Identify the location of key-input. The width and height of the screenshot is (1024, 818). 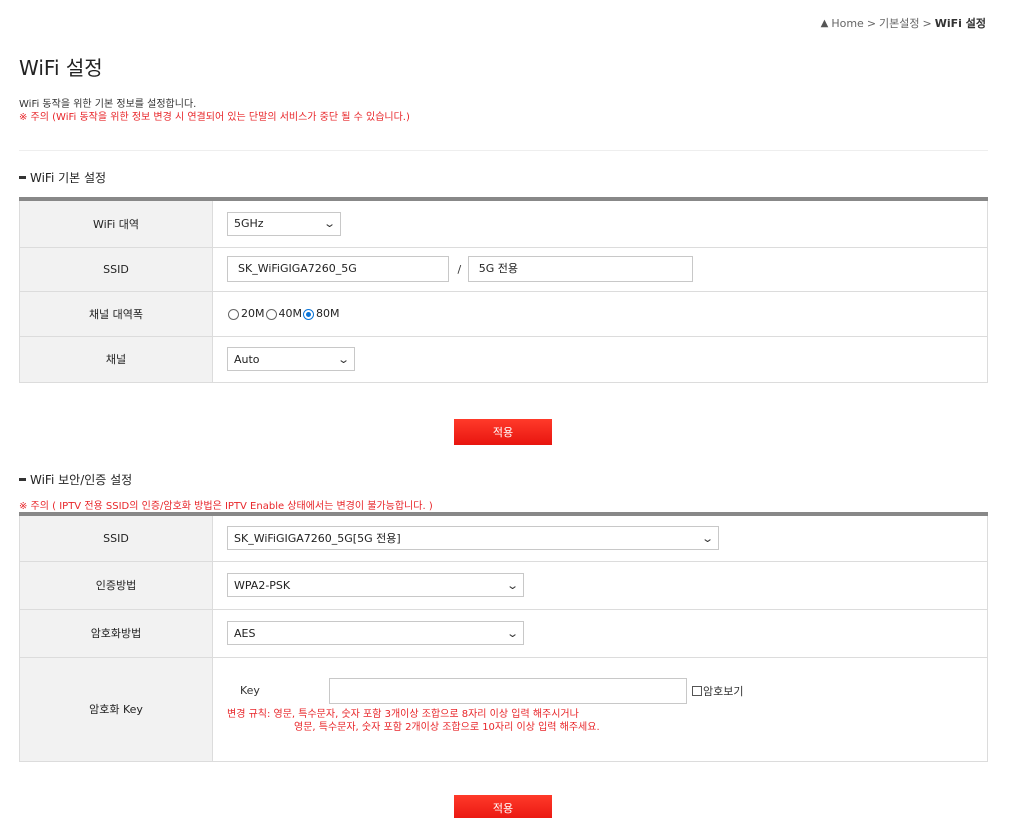
(508, 690).